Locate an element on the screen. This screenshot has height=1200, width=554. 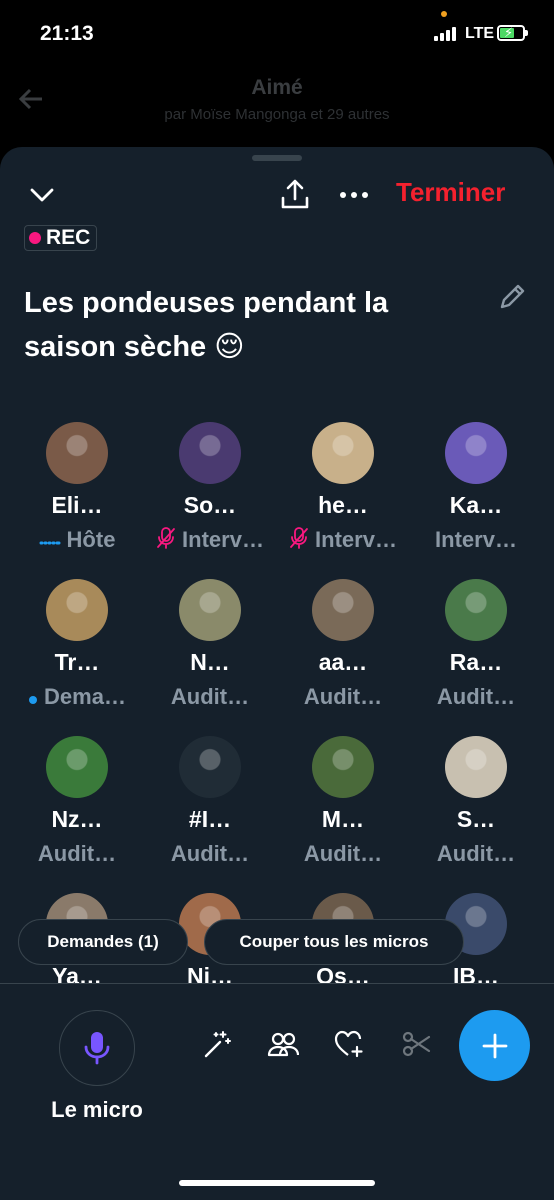
participant-role: Hôte is located at coordinates (77, 540).